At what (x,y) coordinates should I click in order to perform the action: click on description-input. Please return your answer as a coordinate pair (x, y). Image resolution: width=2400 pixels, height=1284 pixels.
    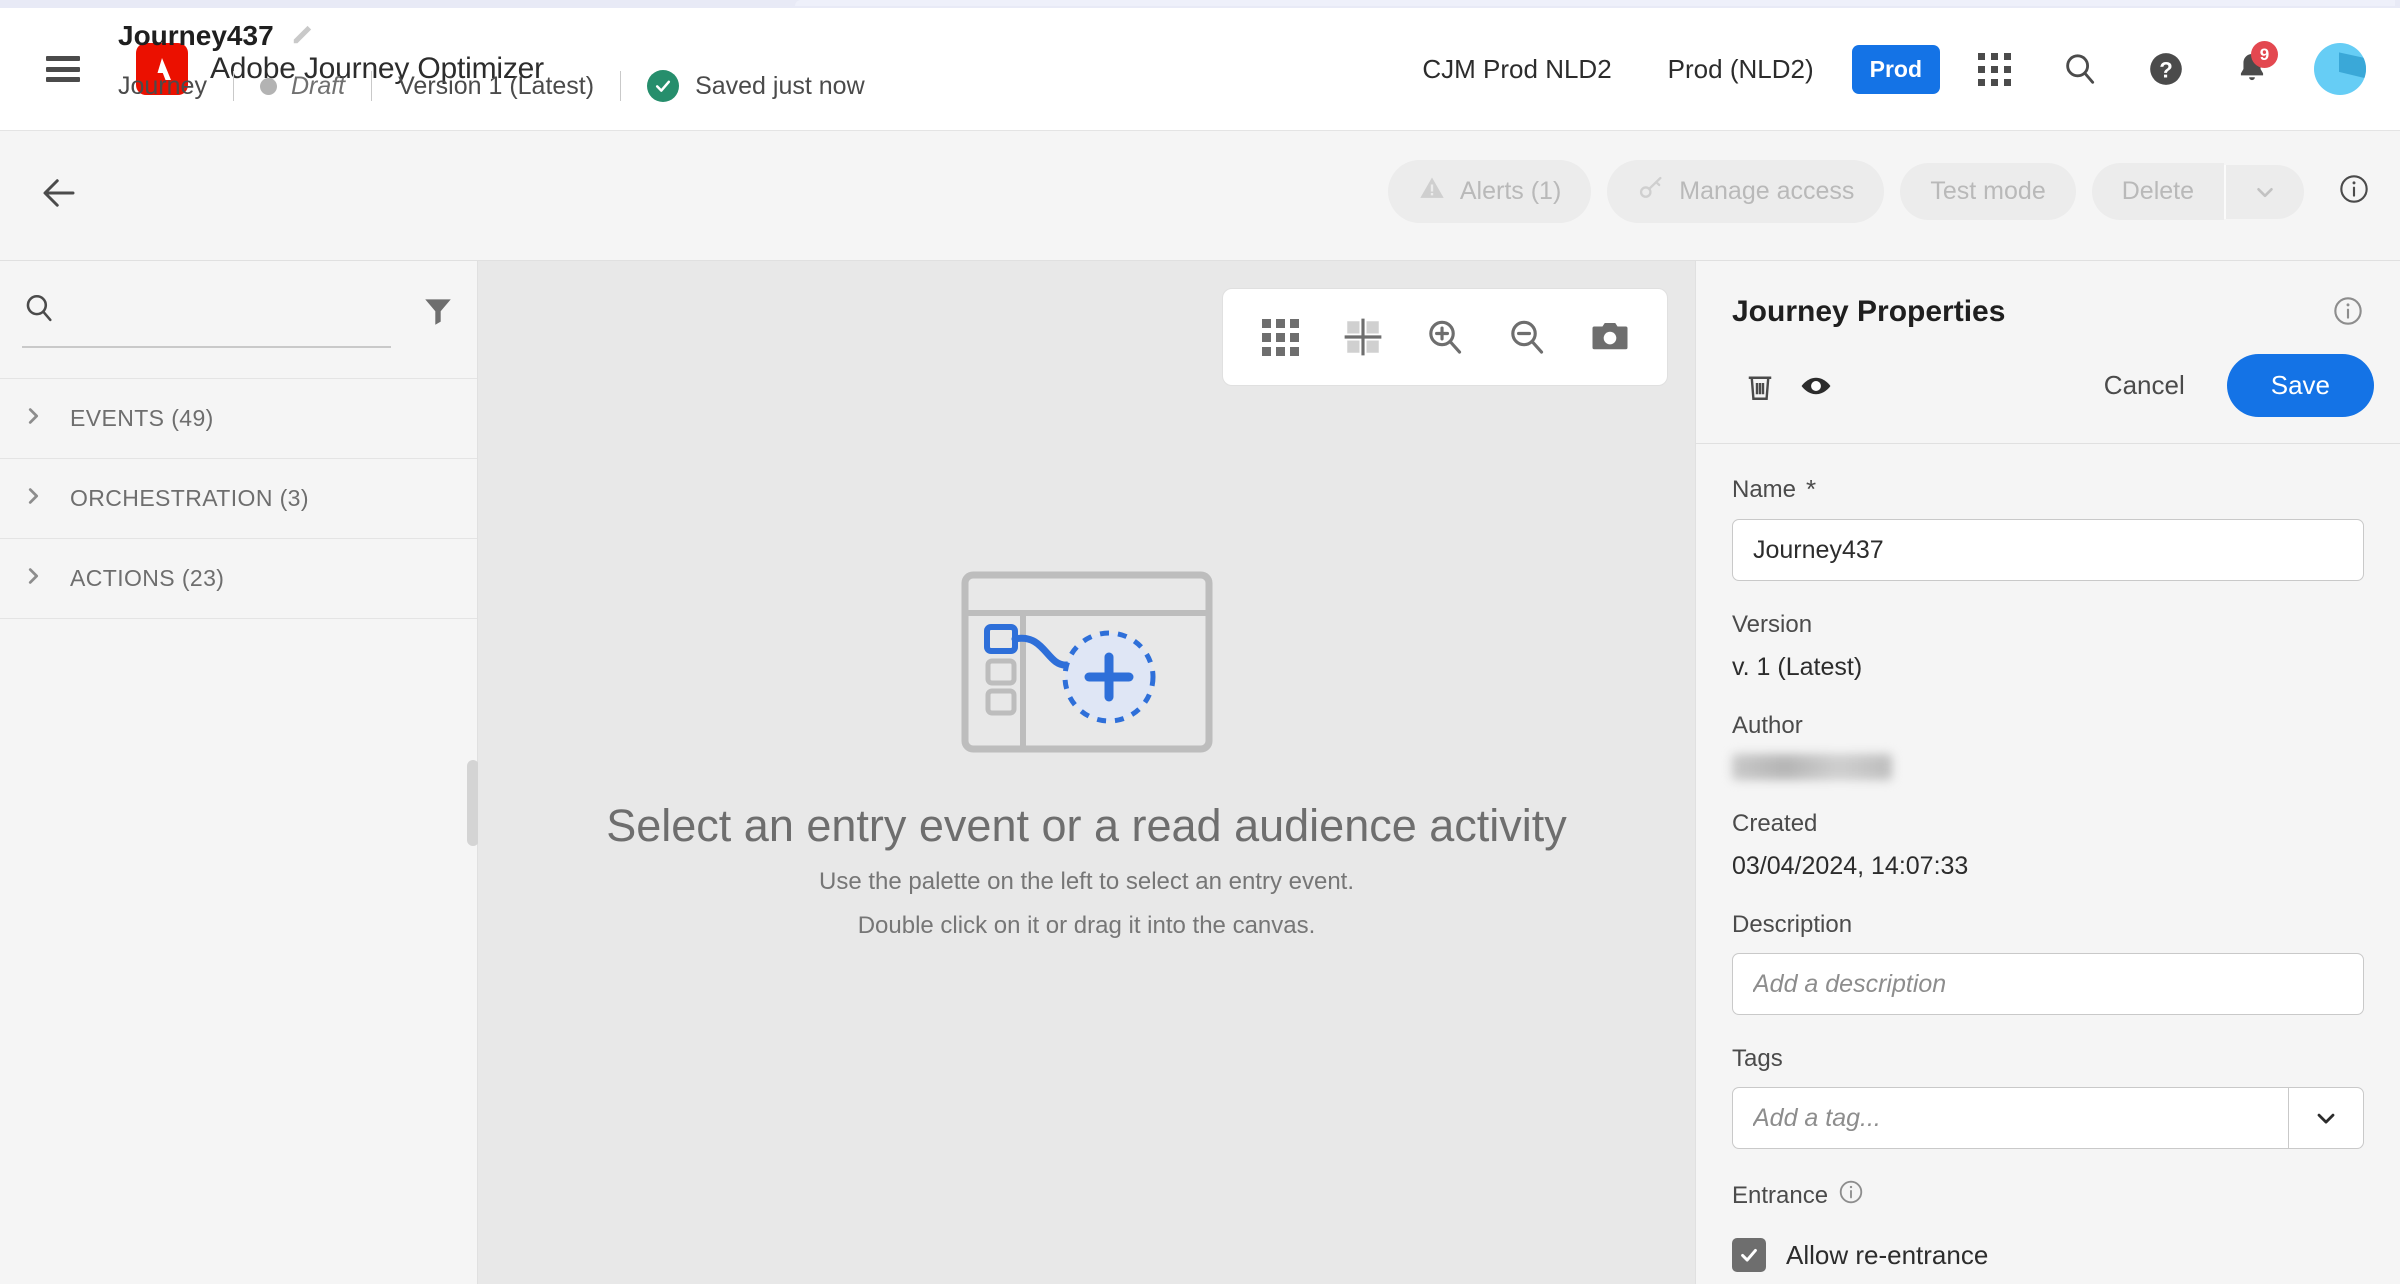
    Looking at the image, I should click on (2048, 984).